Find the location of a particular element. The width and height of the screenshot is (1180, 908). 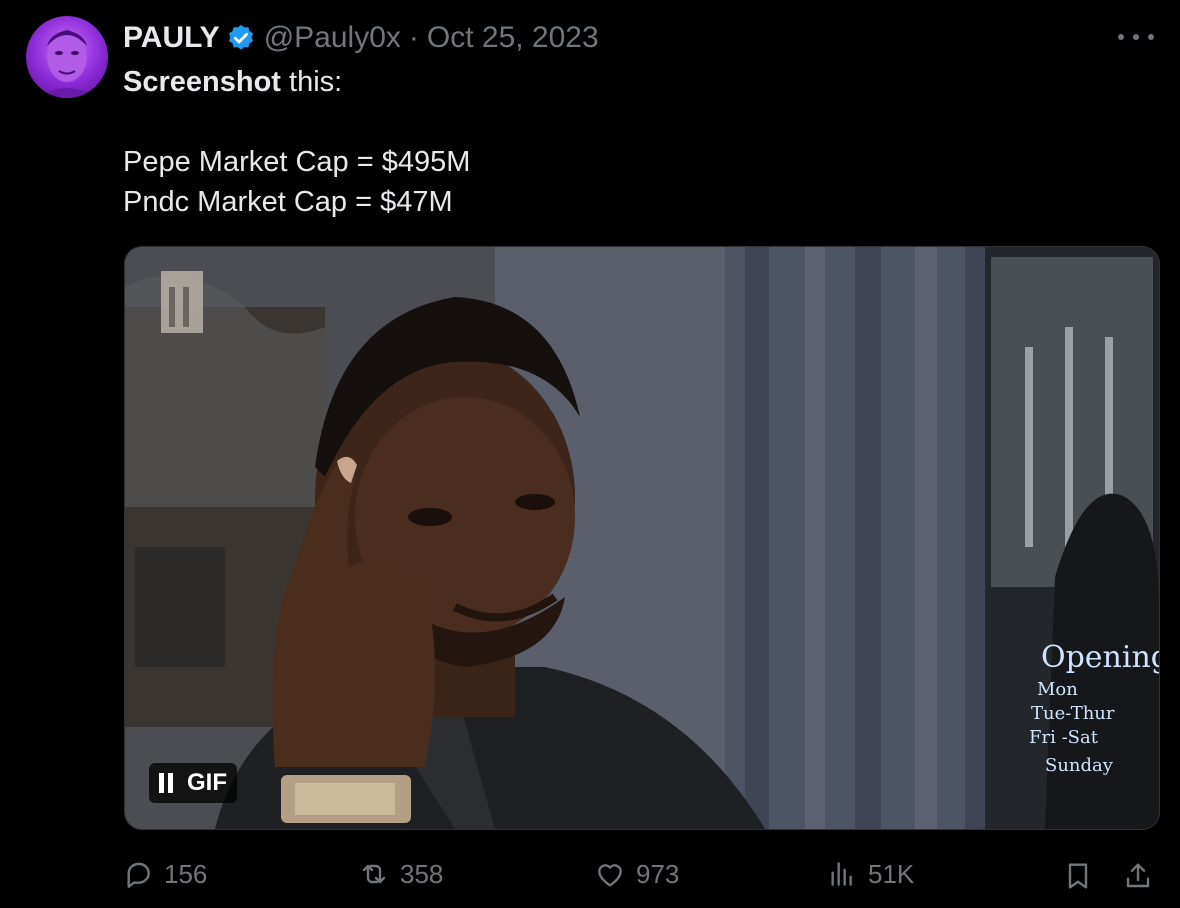

reply-icon is located at coordinates (138, 875).